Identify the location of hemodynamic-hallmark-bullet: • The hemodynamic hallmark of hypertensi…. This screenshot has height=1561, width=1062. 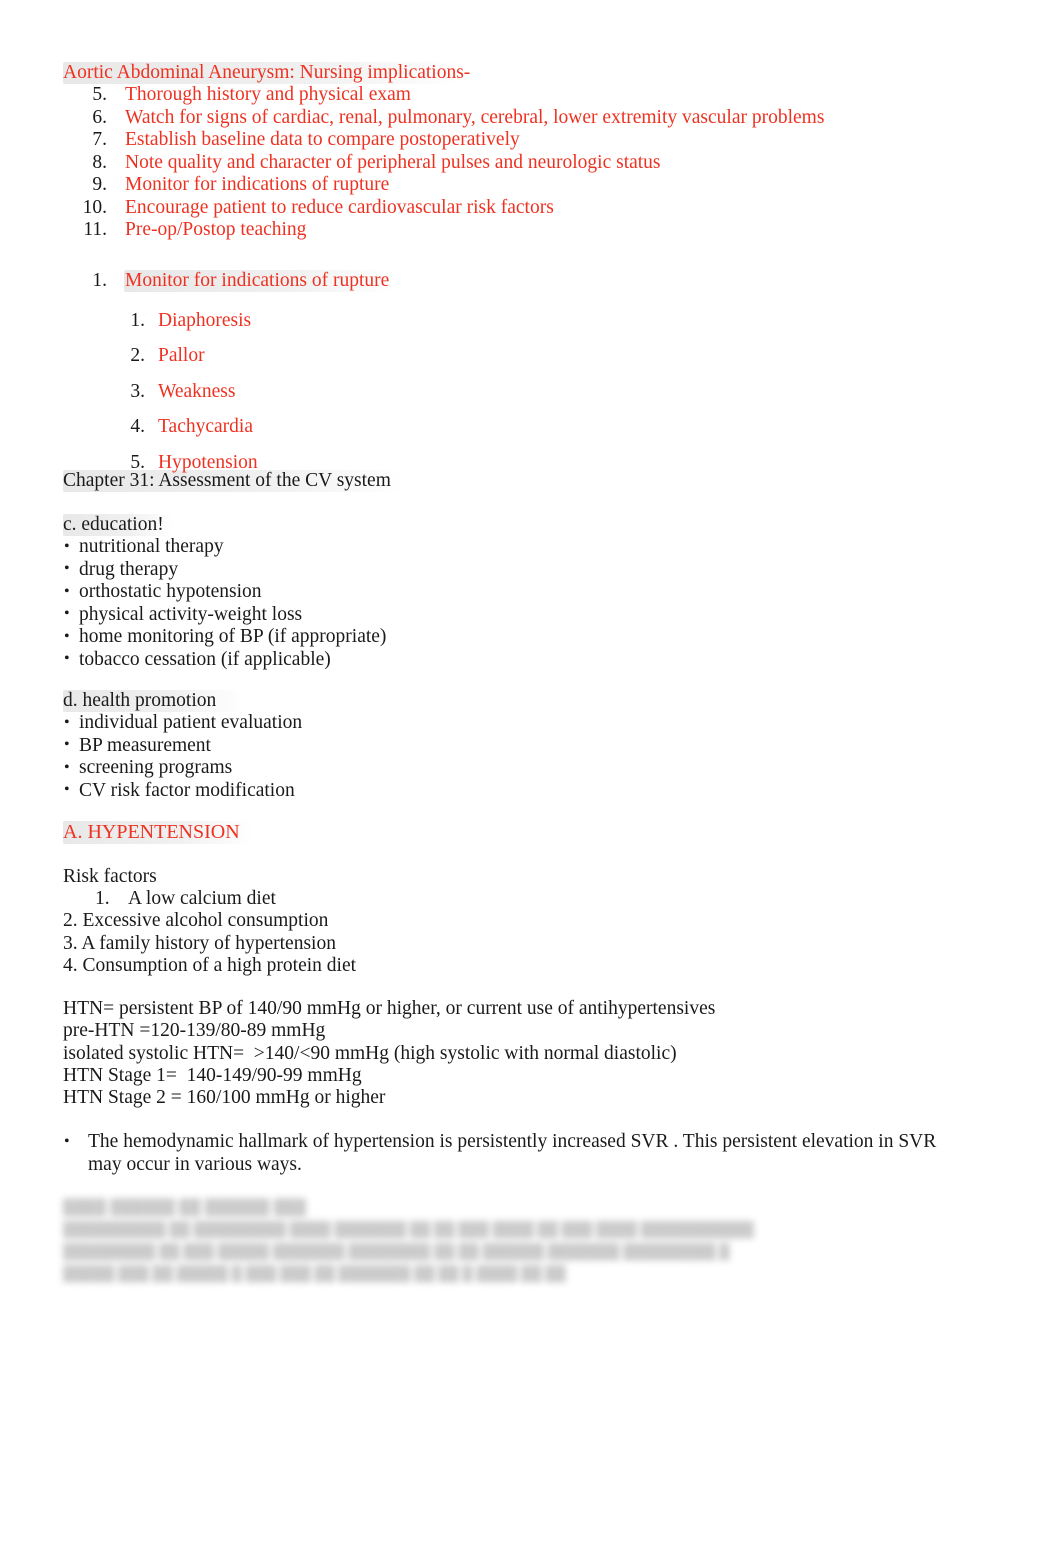
(518, 1153).